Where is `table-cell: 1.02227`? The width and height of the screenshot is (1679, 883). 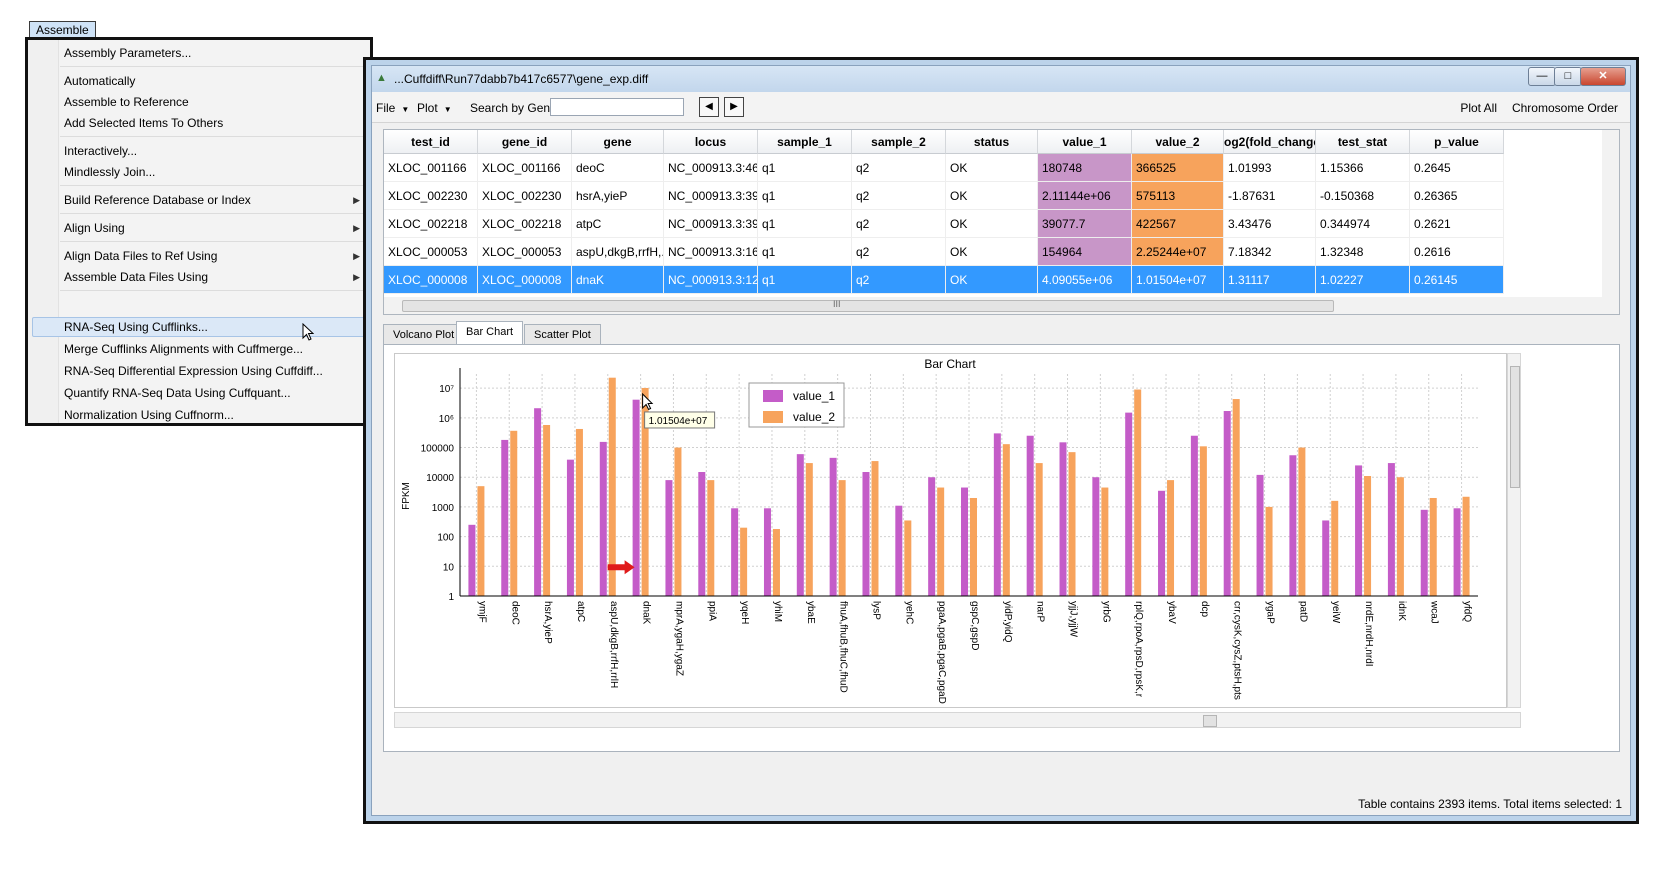
table-cell: 1.02227 is located at coordinates (1363, 280).